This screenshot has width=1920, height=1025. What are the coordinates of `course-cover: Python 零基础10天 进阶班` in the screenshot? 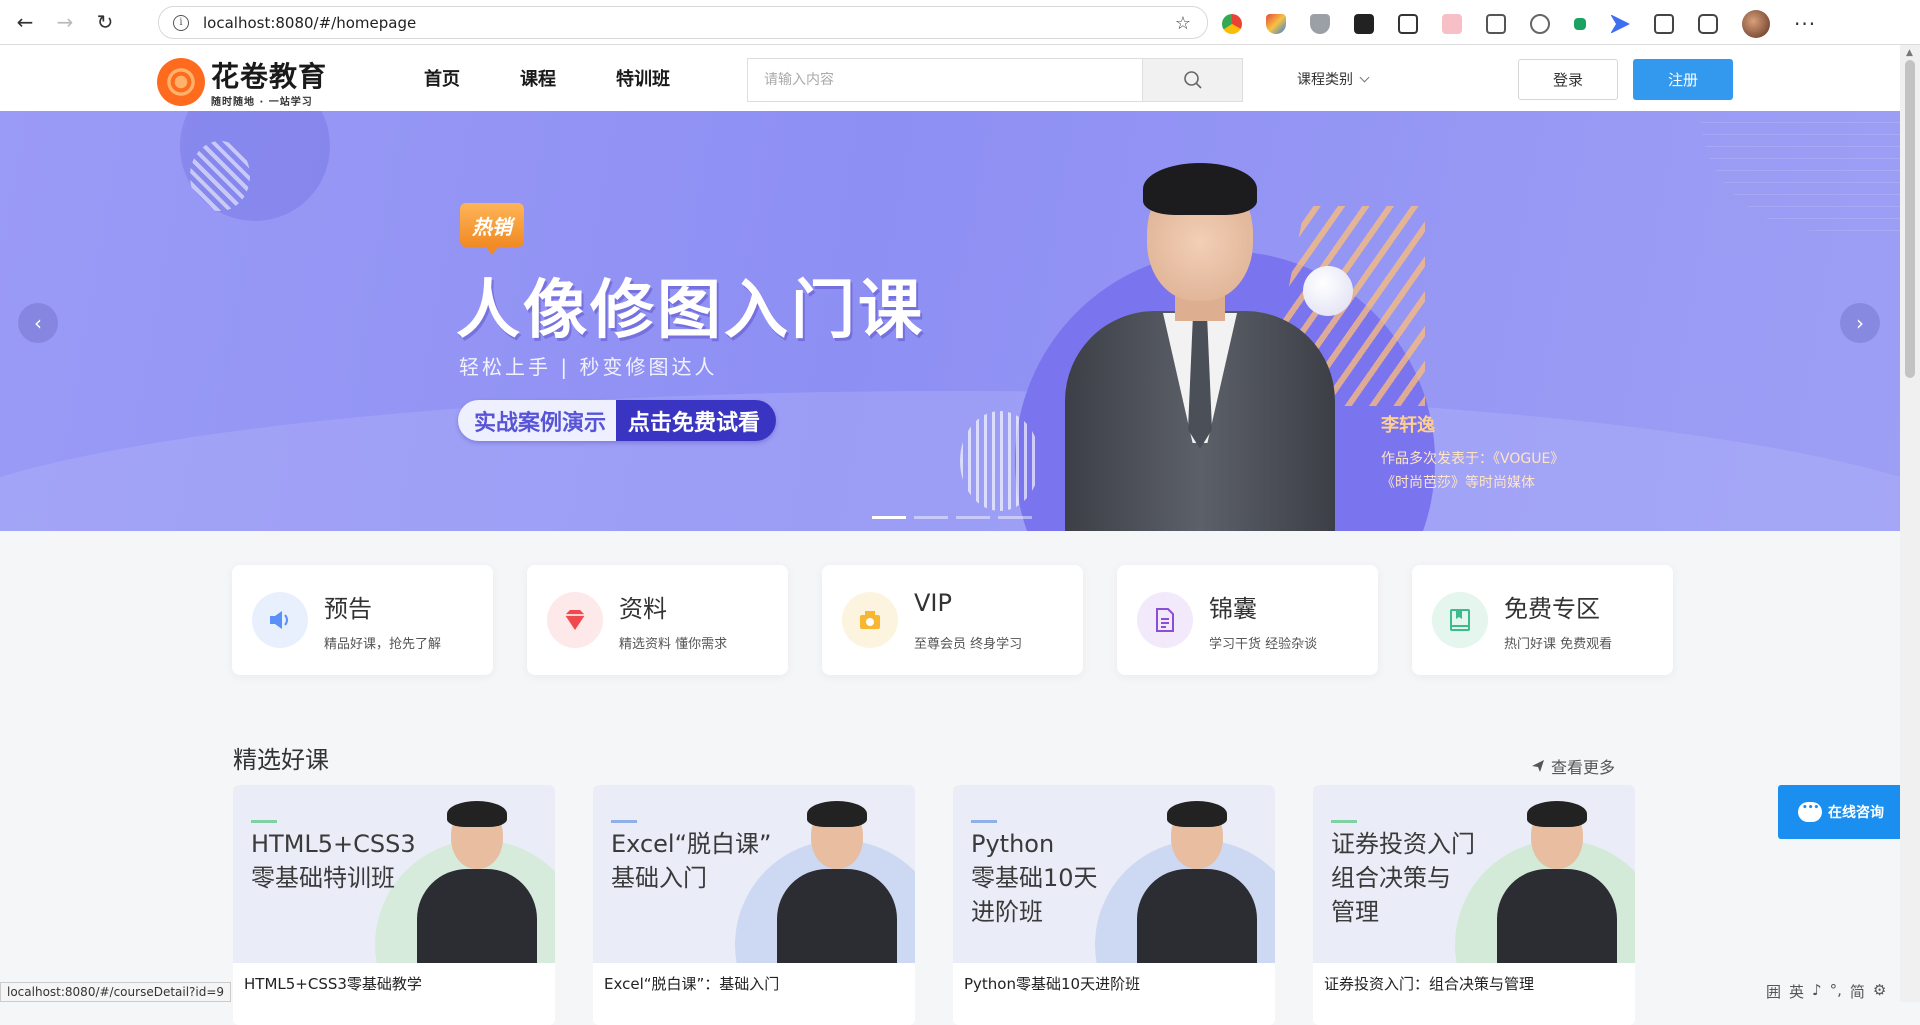 It's located at (1114, 874).